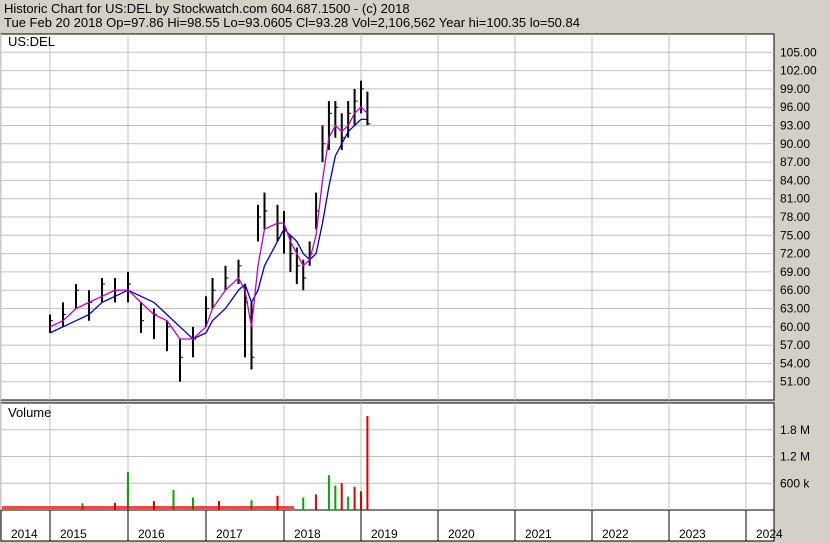  What do you see at coordinates (29, 412) in the screenshot?
I see `volume-label: Volume` at bounding box center [29, 412].